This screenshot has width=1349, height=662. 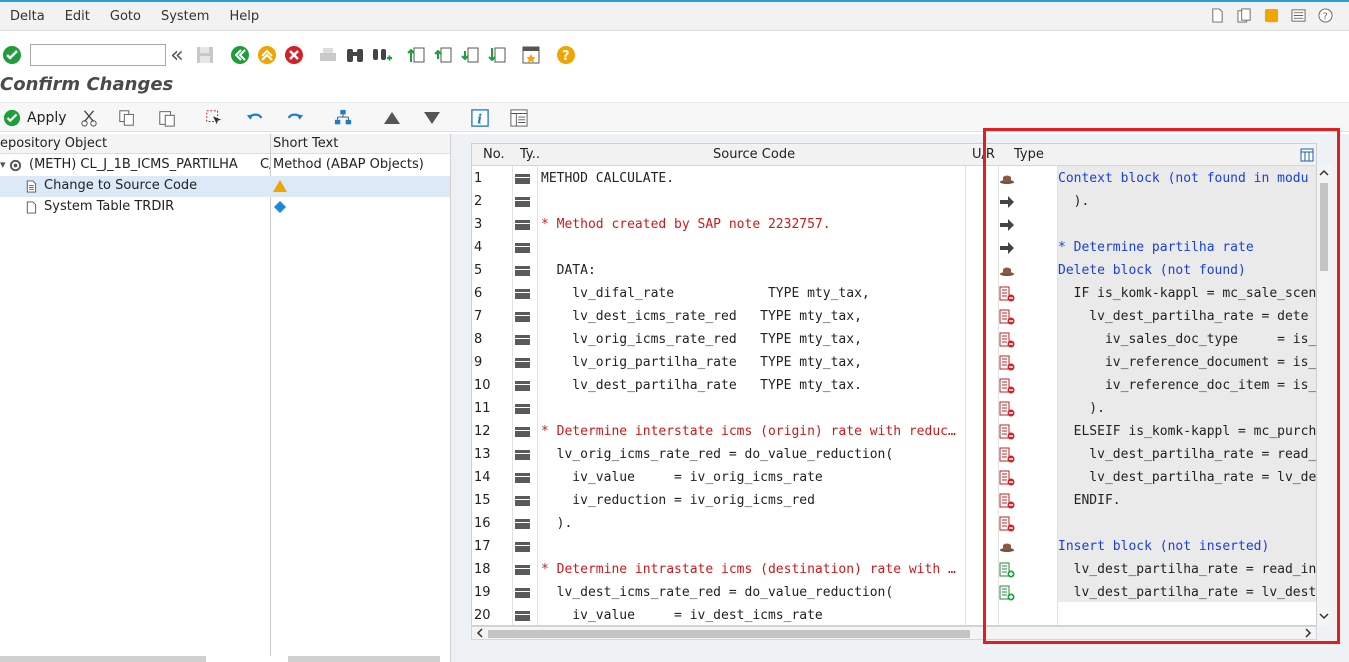 I want to click on menu-goto: Goto, so click(x=125, y=16).